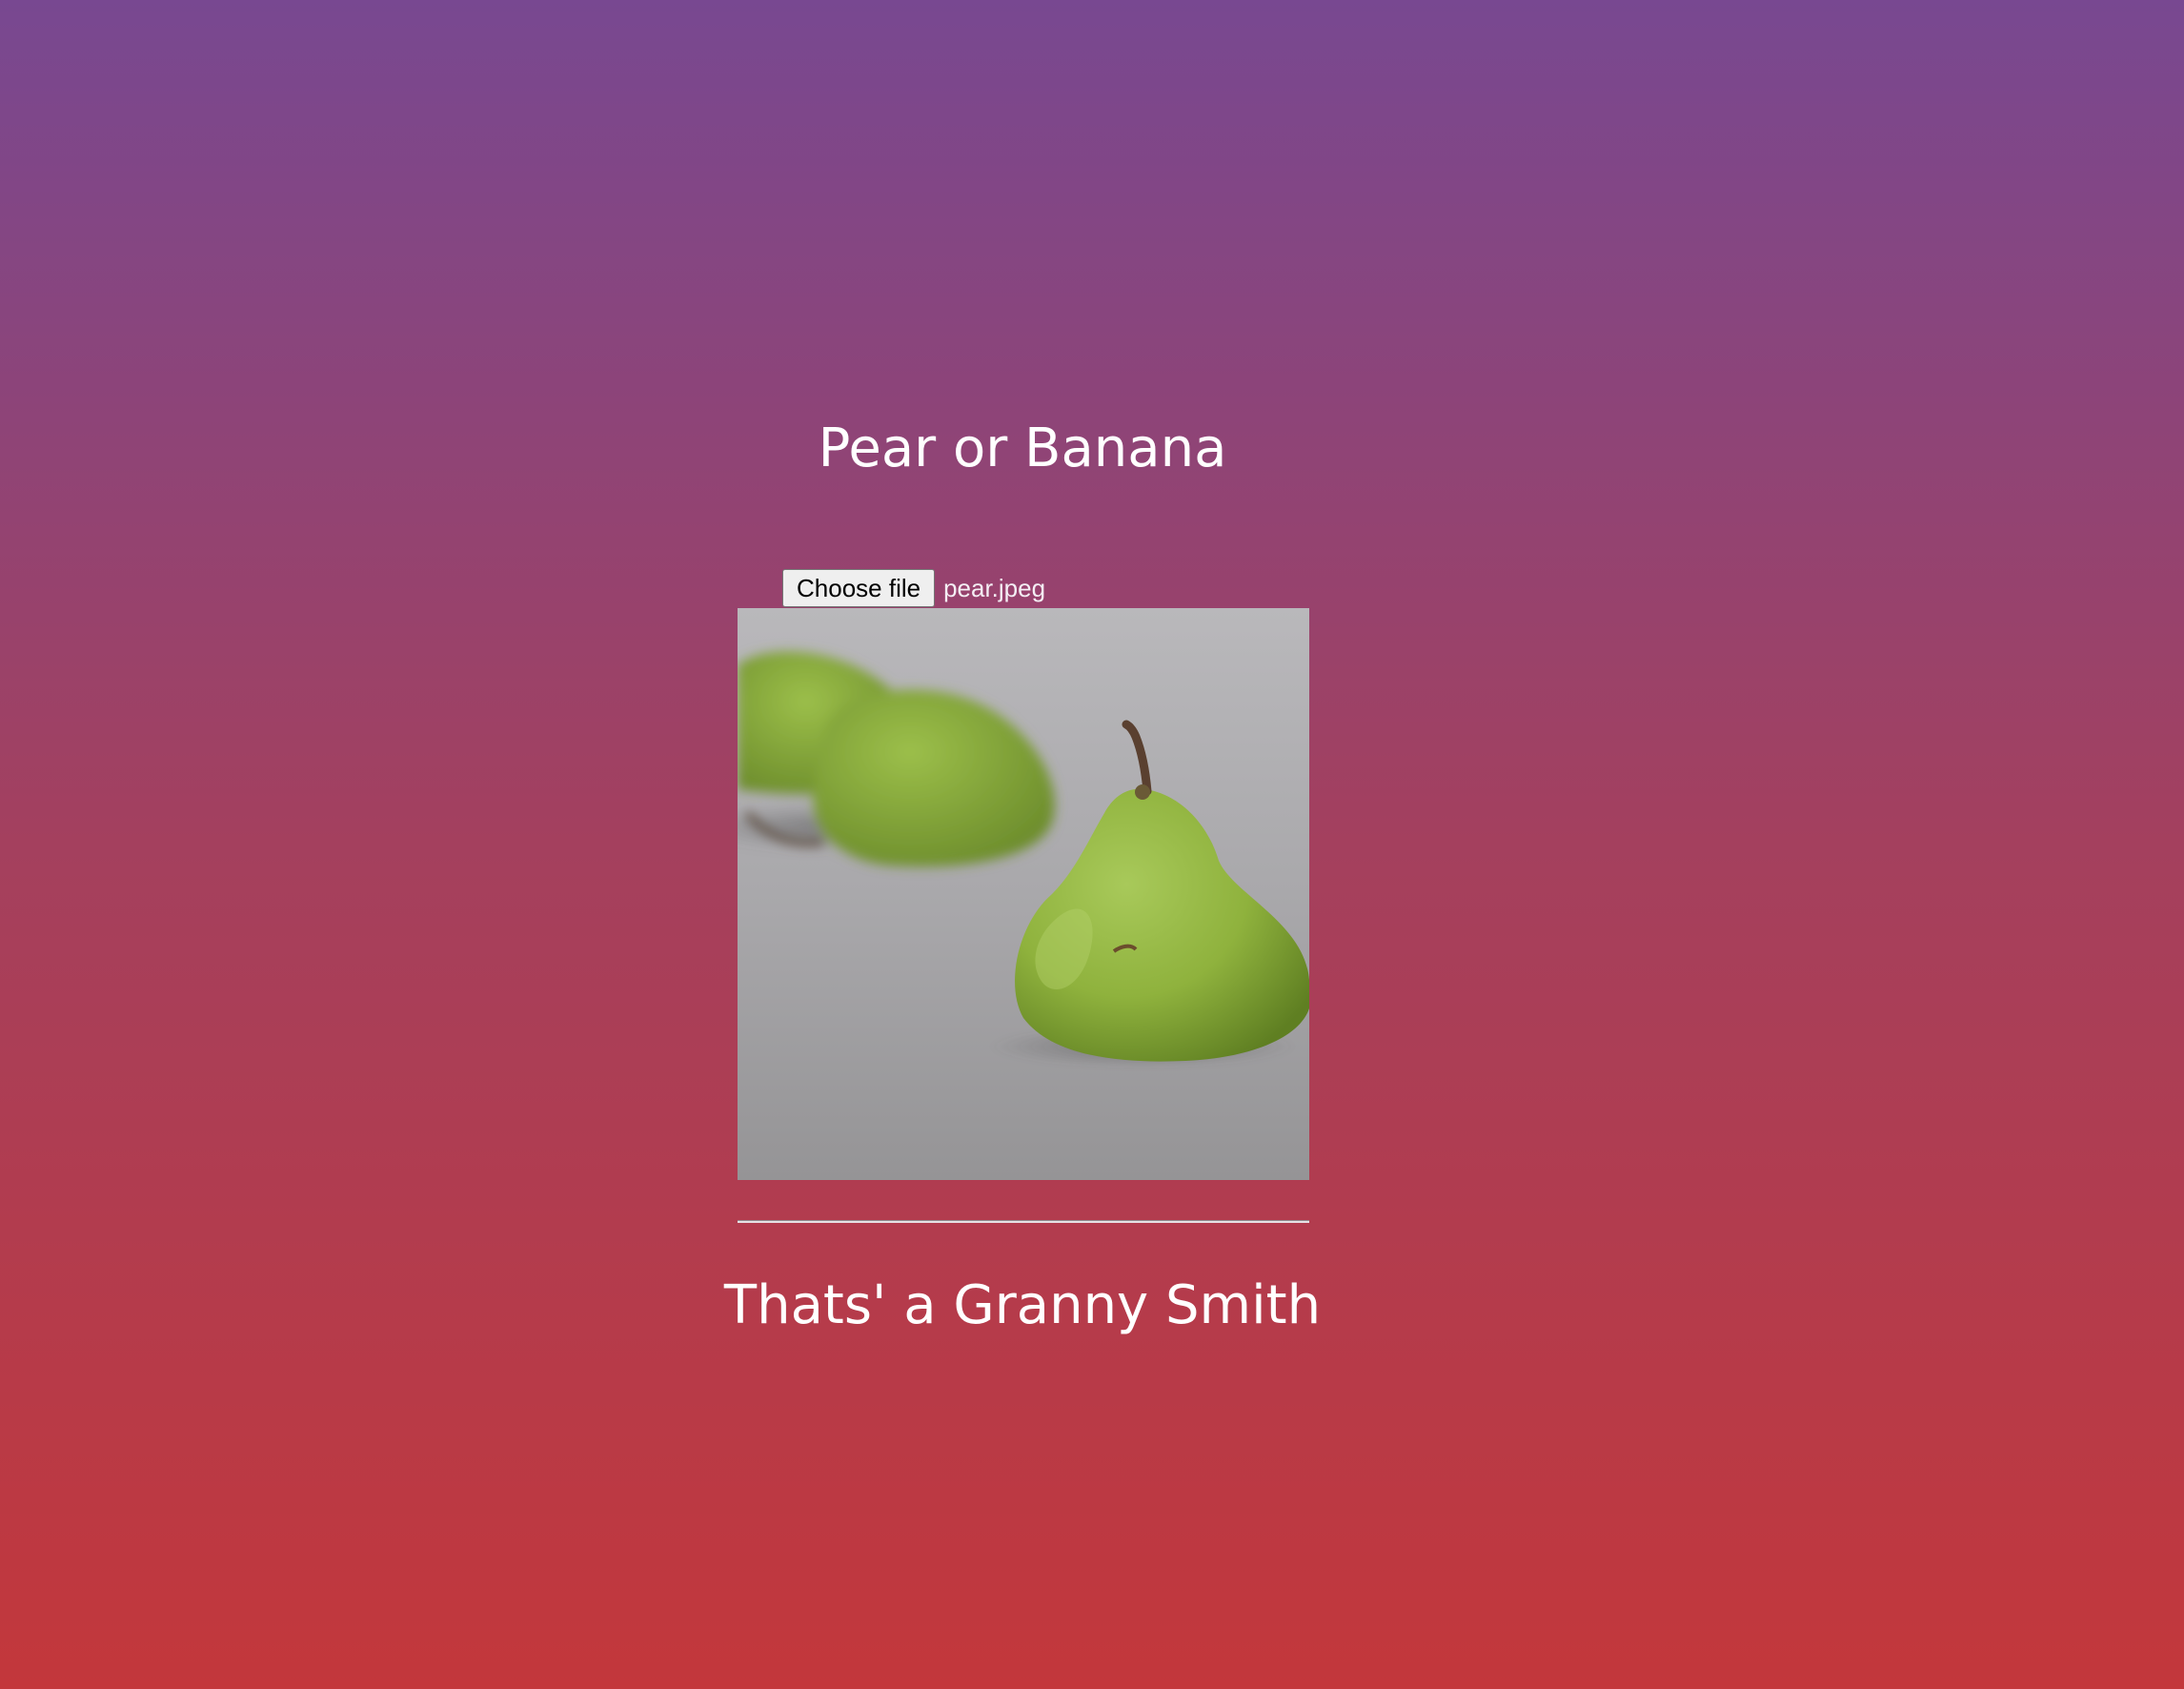 This screenshot has width=2184, height=1689. Describe the element at coordinates (1023, 894) in the screenshot. I see `uploaded-image-preview` at that location.